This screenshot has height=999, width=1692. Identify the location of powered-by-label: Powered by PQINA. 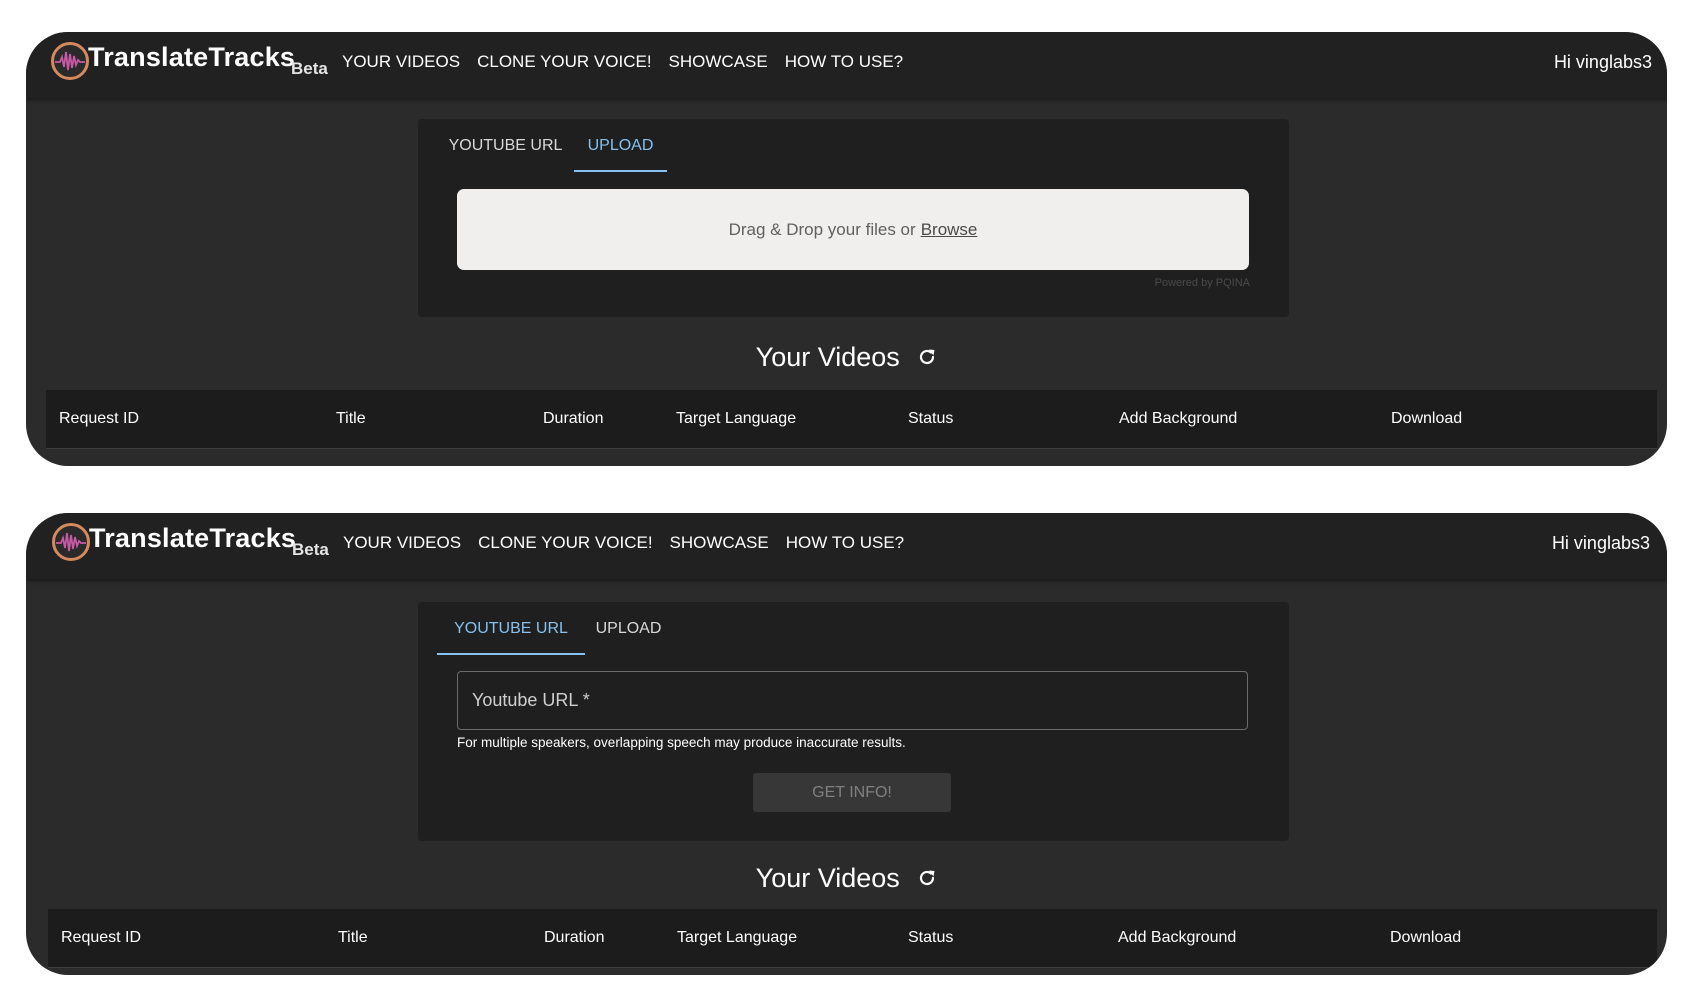
(1202, 283).